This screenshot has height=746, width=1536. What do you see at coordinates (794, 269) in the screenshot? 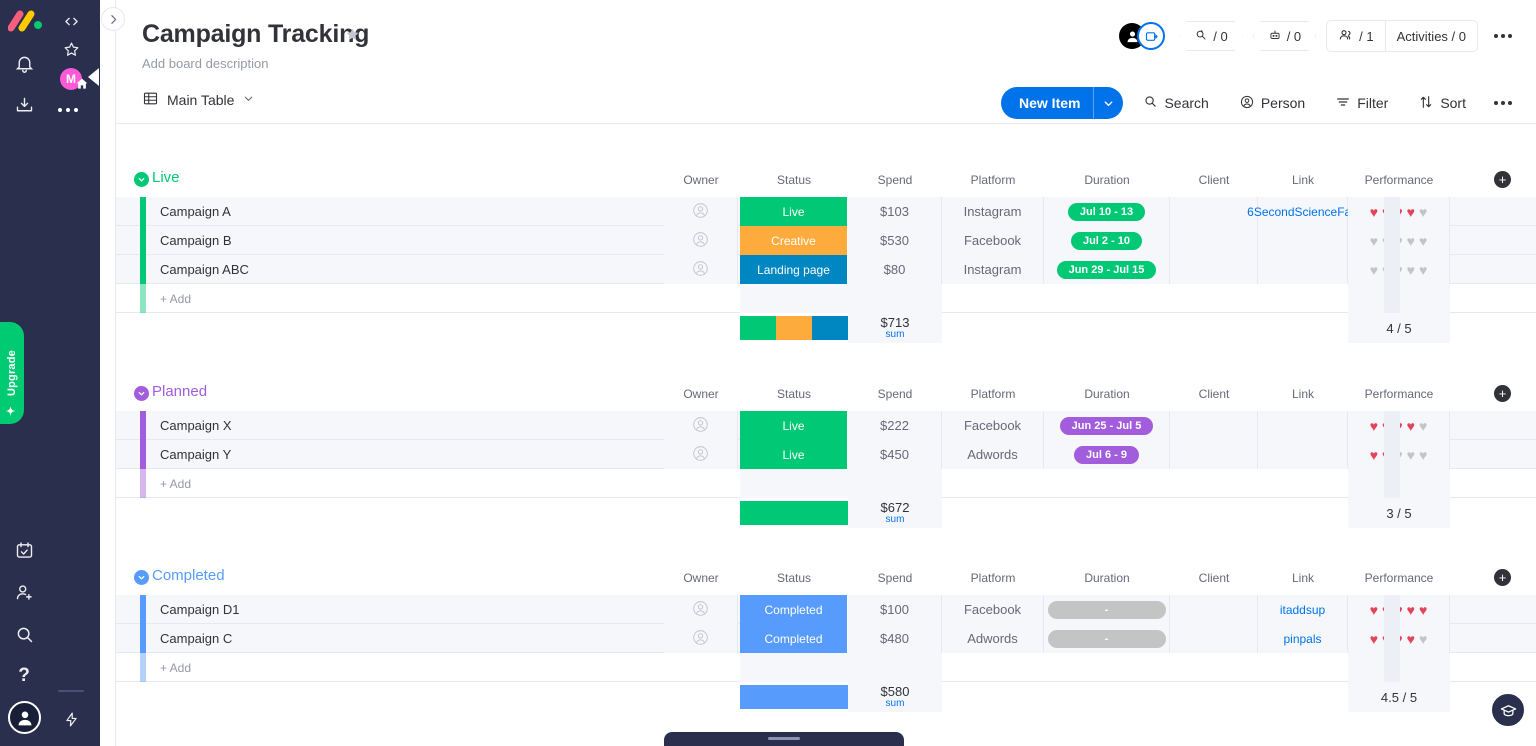
I see `status-cell: Landing page` at bounding box center [794, 269].